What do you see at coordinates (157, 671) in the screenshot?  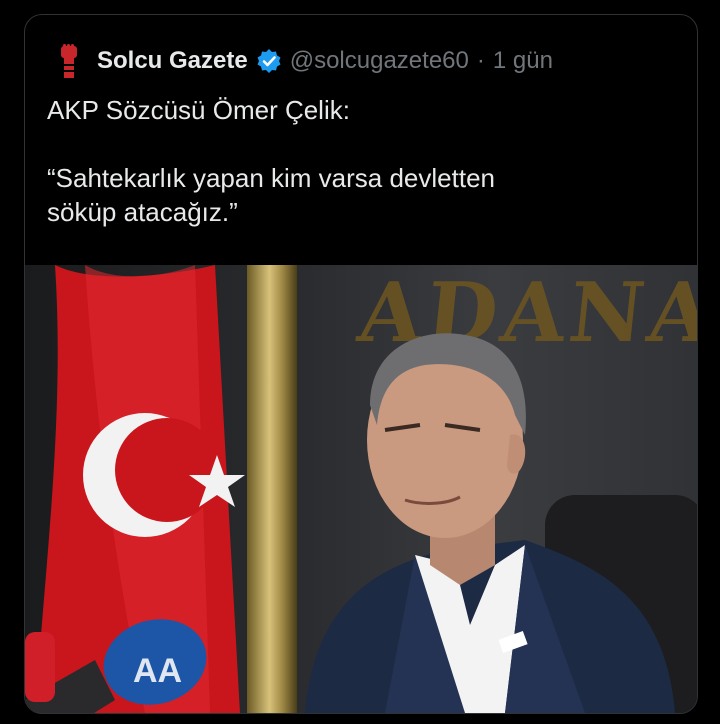 I see `mic-label: AA` at bounding box center [157, 671].